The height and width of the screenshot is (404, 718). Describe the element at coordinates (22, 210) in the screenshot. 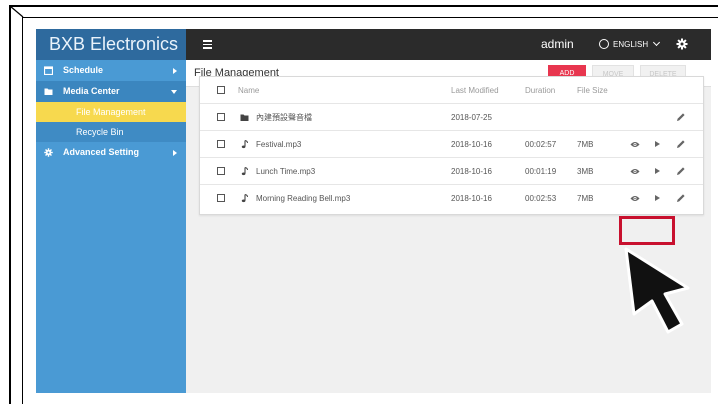

I see `frame-inner-left-border` at that location.